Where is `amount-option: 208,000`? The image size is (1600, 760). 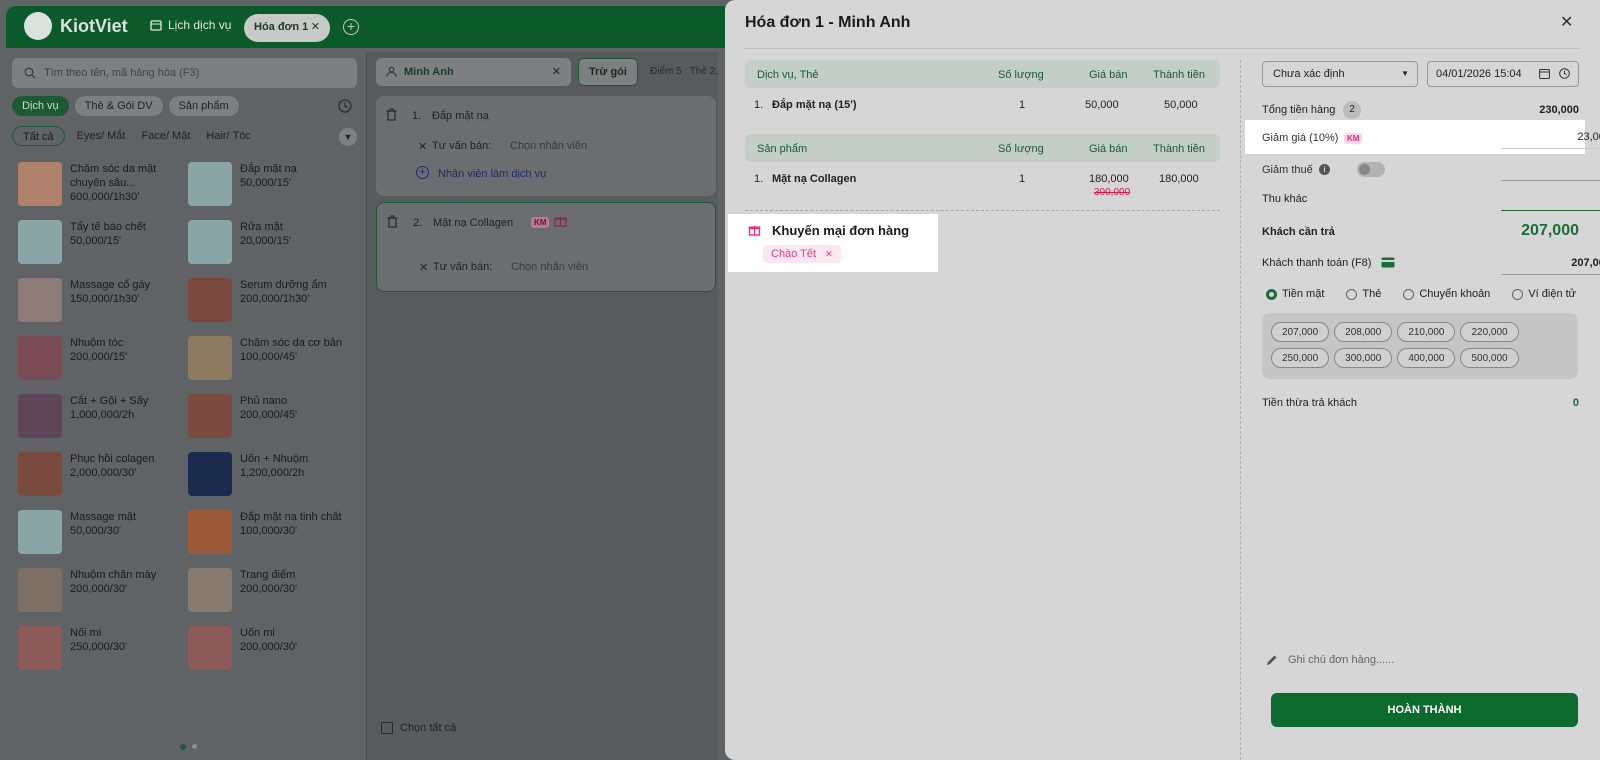 amount-option: 208,000 is located at coordinates (1363, 332).